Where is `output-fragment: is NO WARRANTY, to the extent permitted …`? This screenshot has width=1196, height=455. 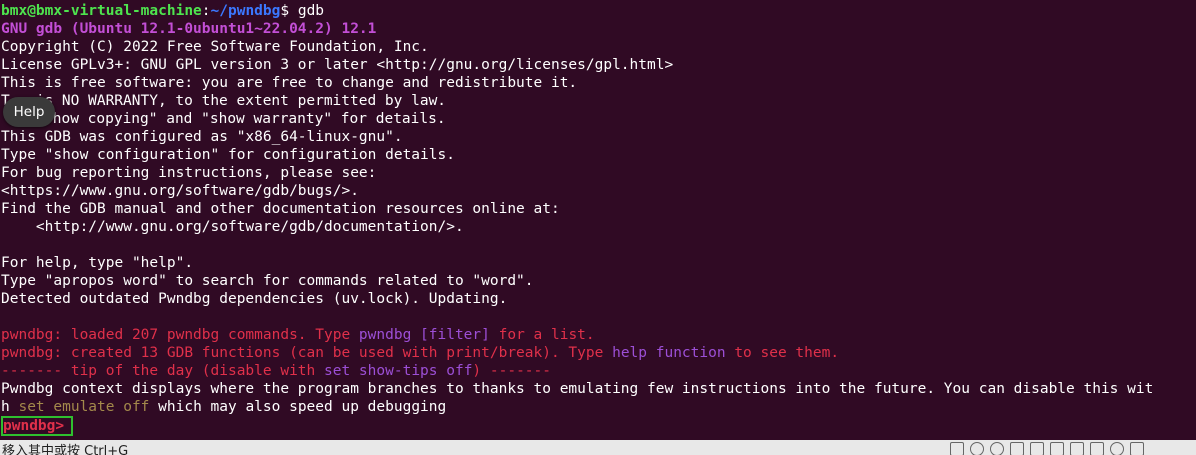
output-fragment: is NO WARRANTY, to the extent permitted … is located at coordinates (241, 101).